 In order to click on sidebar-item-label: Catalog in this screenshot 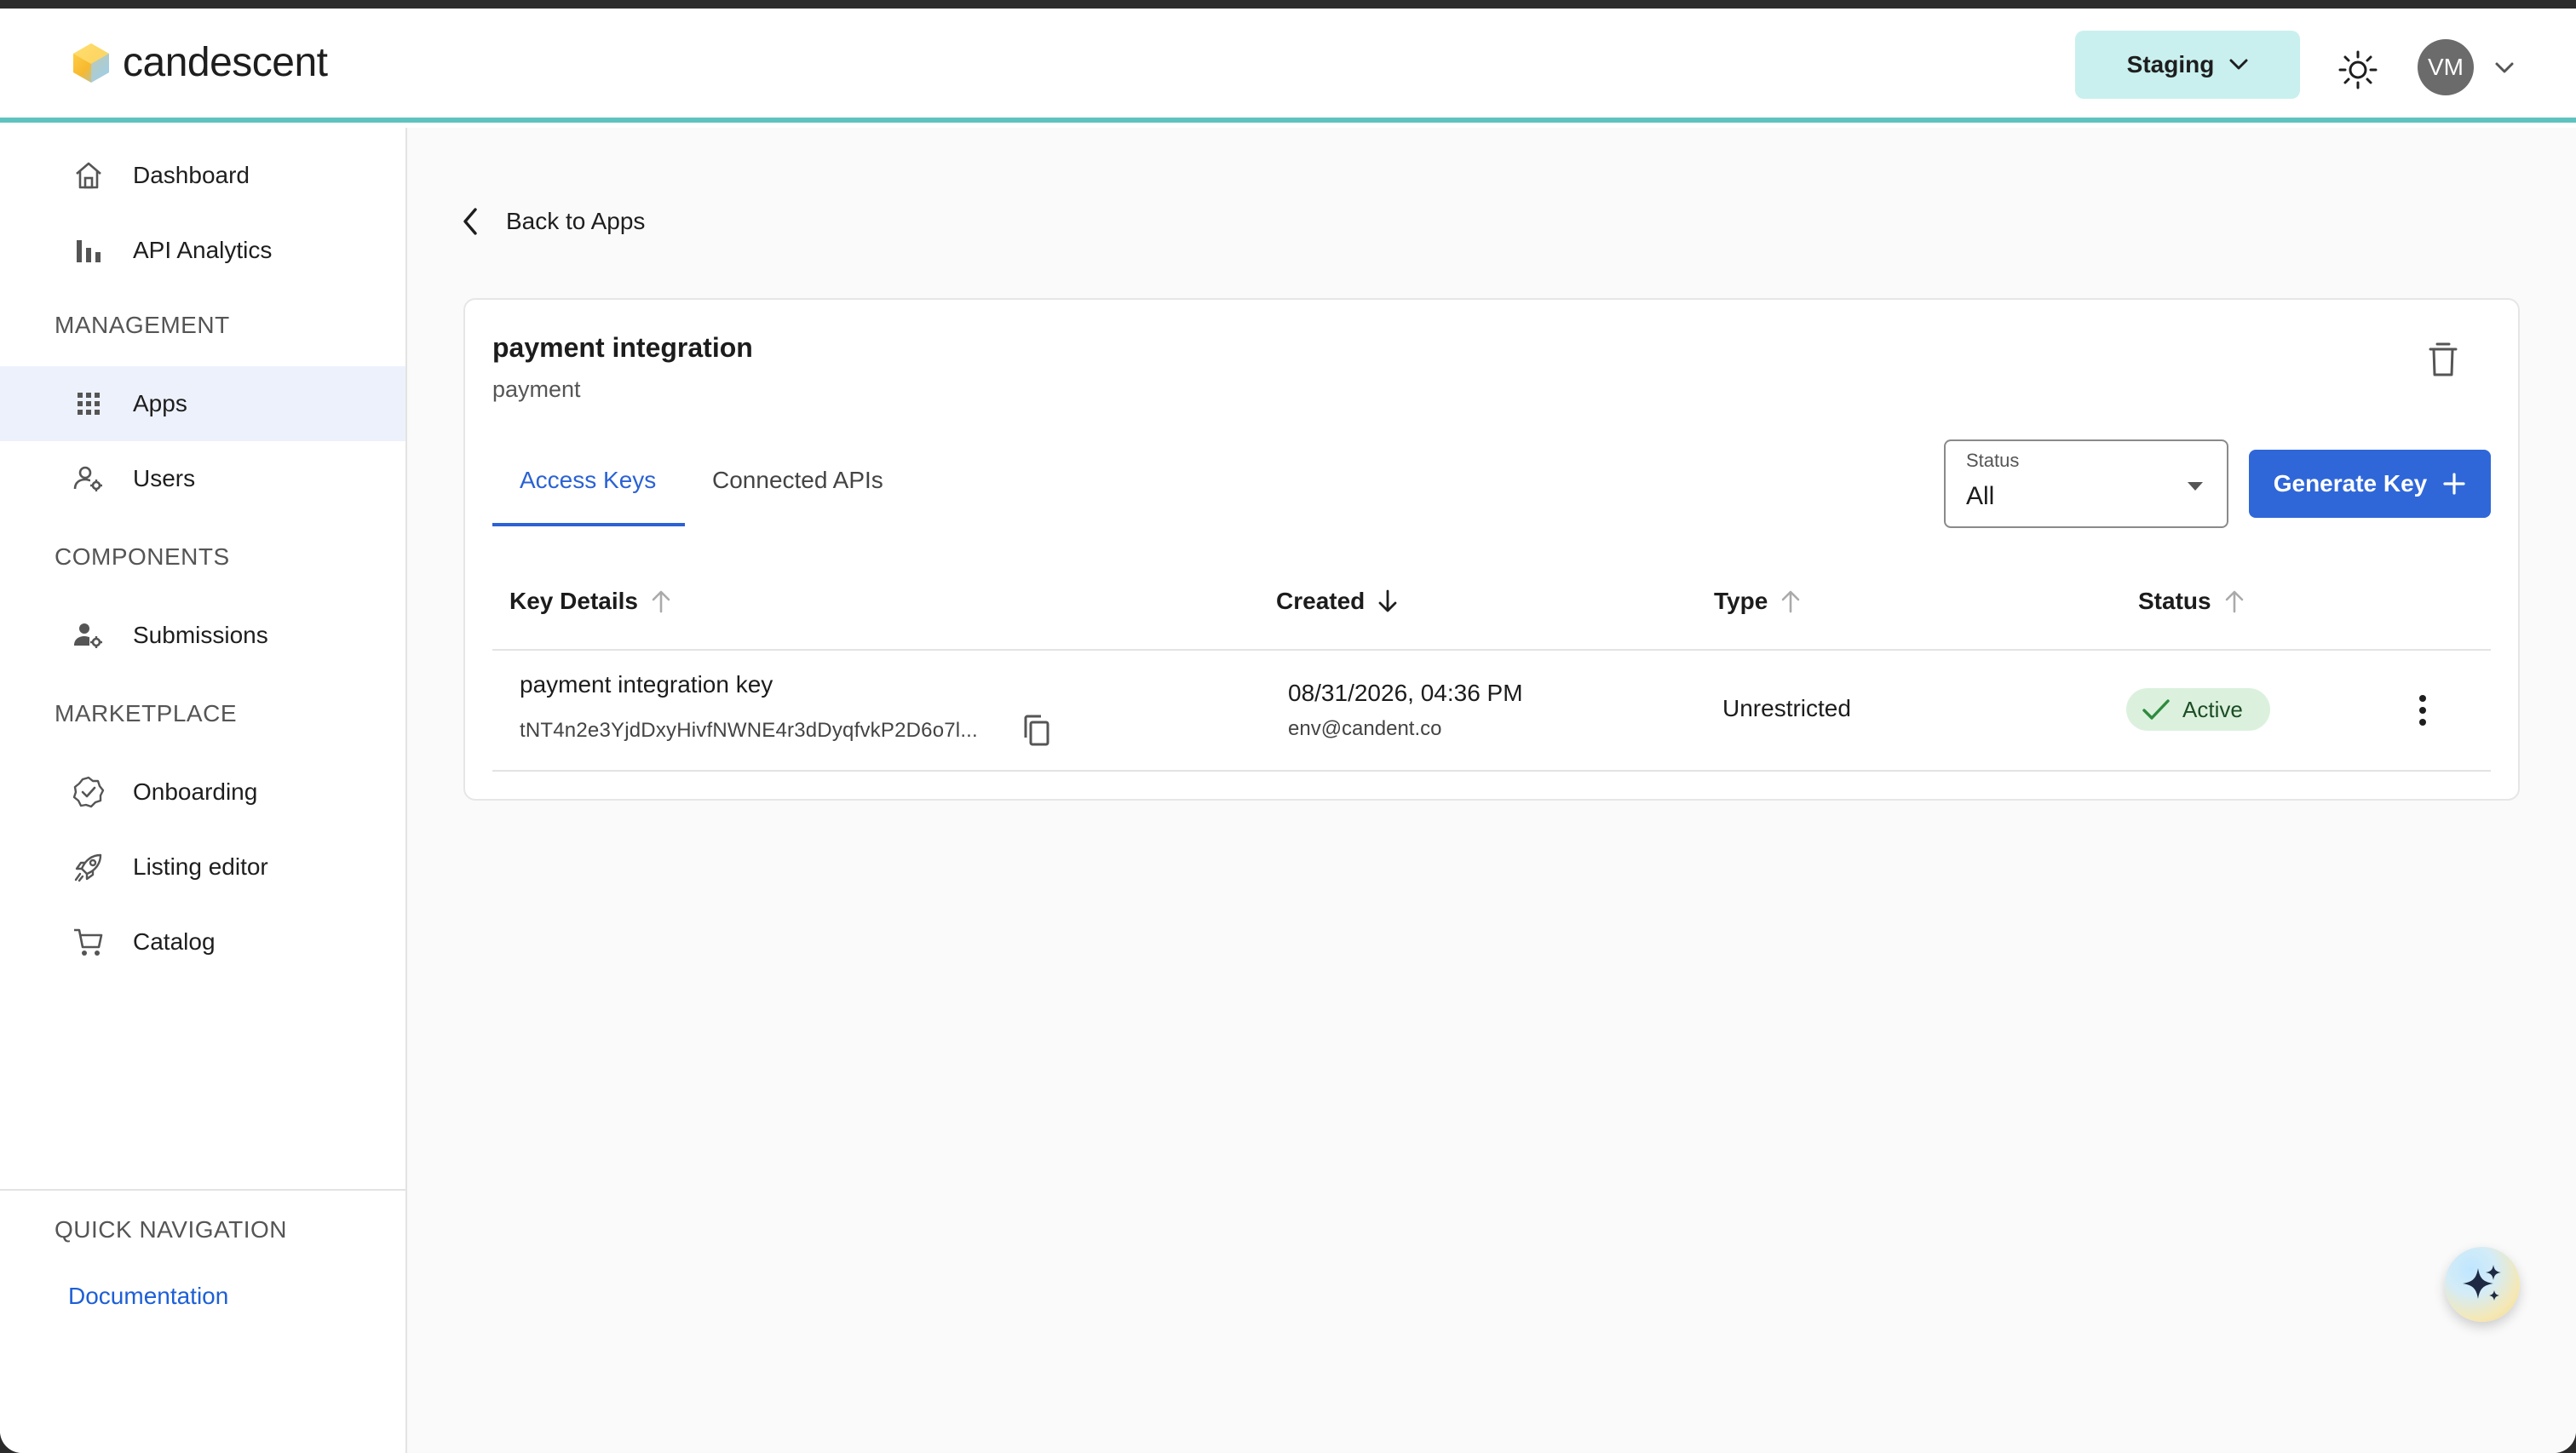, I will do `click(174, 941)`.